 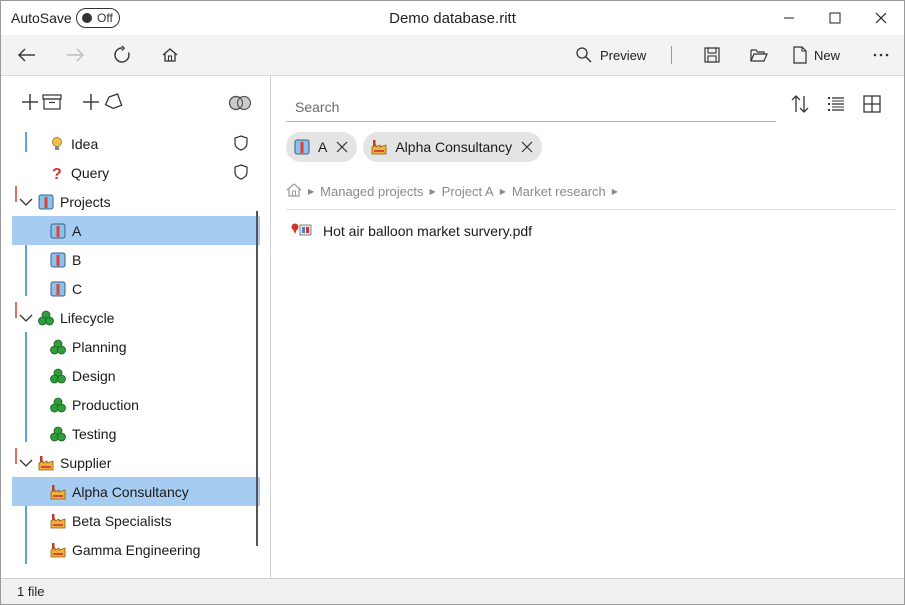 What do you see at coordinates (371, 191) in the screenshot?
I see `breadcrumb-item: Managed projects` at bounding box center [371, 191].